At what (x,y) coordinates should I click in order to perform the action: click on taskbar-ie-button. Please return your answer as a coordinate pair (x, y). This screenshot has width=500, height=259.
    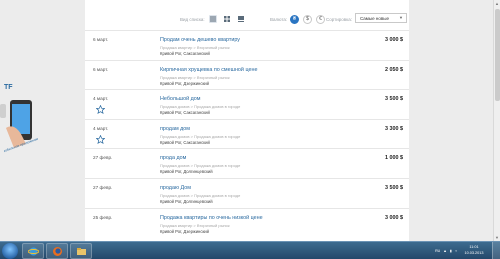
    Looking at the image, I should click on (33, 251).